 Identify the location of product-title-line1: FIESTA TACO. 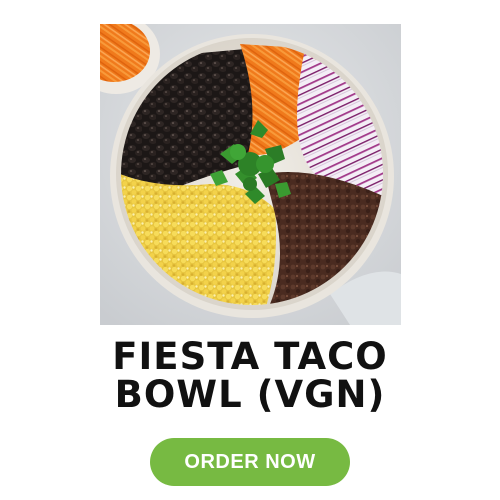
(250, 356).